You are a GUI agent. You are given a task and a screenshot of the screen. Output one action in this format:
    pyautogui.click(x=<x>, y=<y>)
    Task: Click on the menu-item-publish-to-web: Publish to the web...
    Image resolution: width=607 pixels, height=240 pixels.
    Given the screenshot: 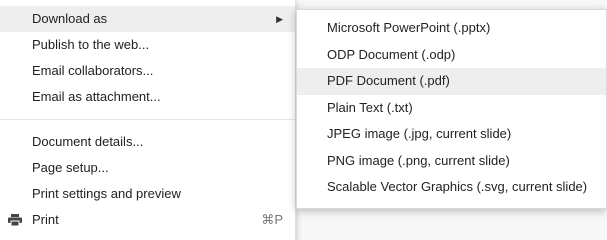 What is the action you would take?
    pyautogui.click(x=147, y=45)
    